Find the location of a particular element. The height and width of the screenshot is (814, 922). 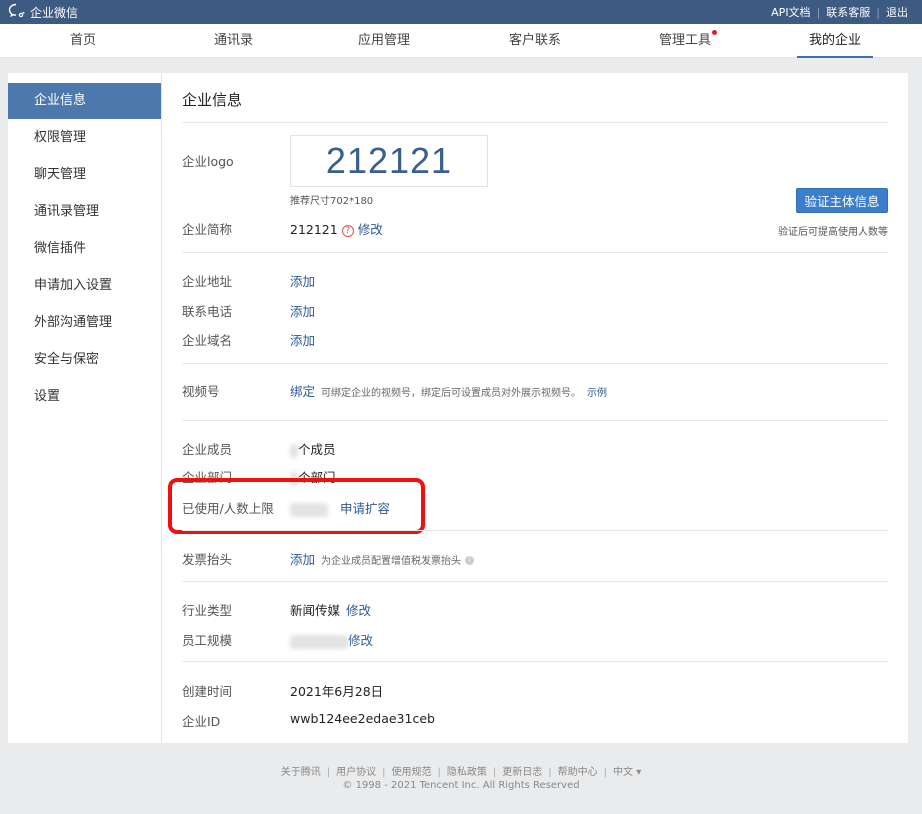

short-name-edit-link: 修改 is located at coordinates (370, 229).